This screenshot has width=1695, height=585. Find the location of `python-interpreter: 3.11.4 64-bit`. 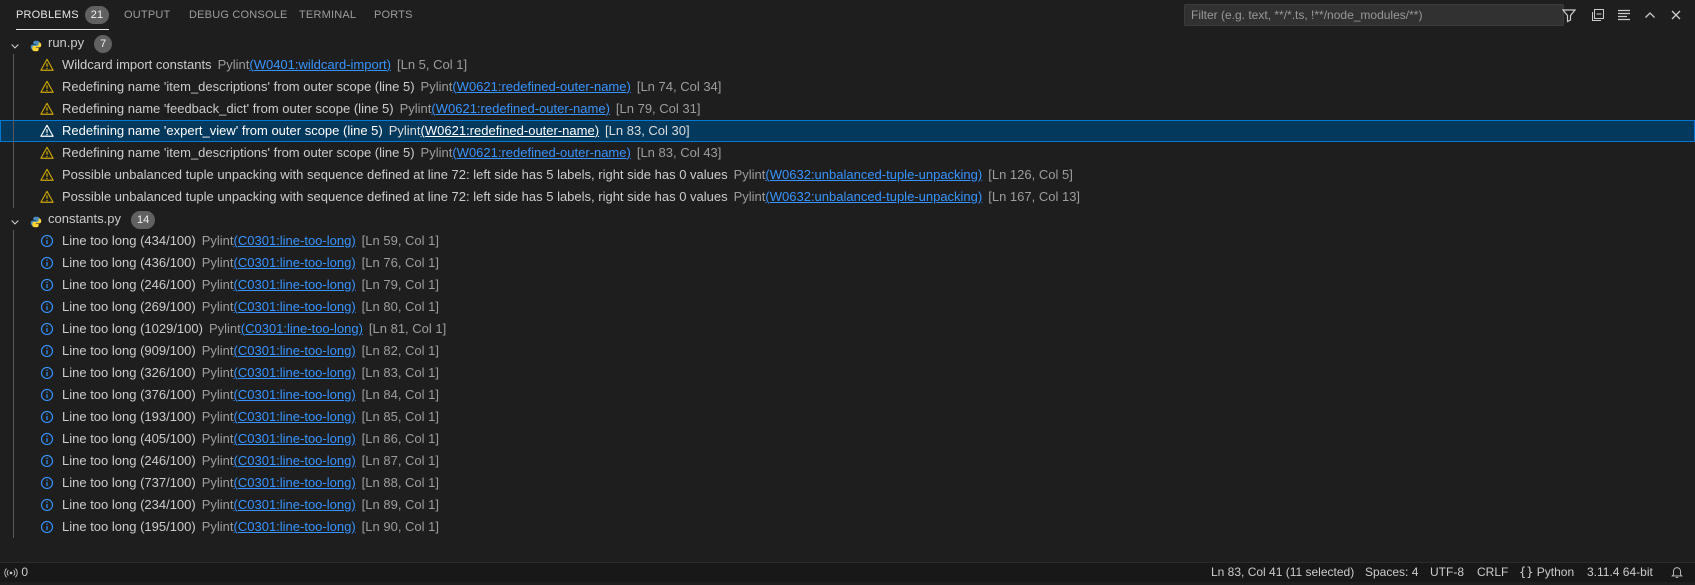

python-interpreter: 3.11.4 64-bit is located at coordinates (1620, 572).